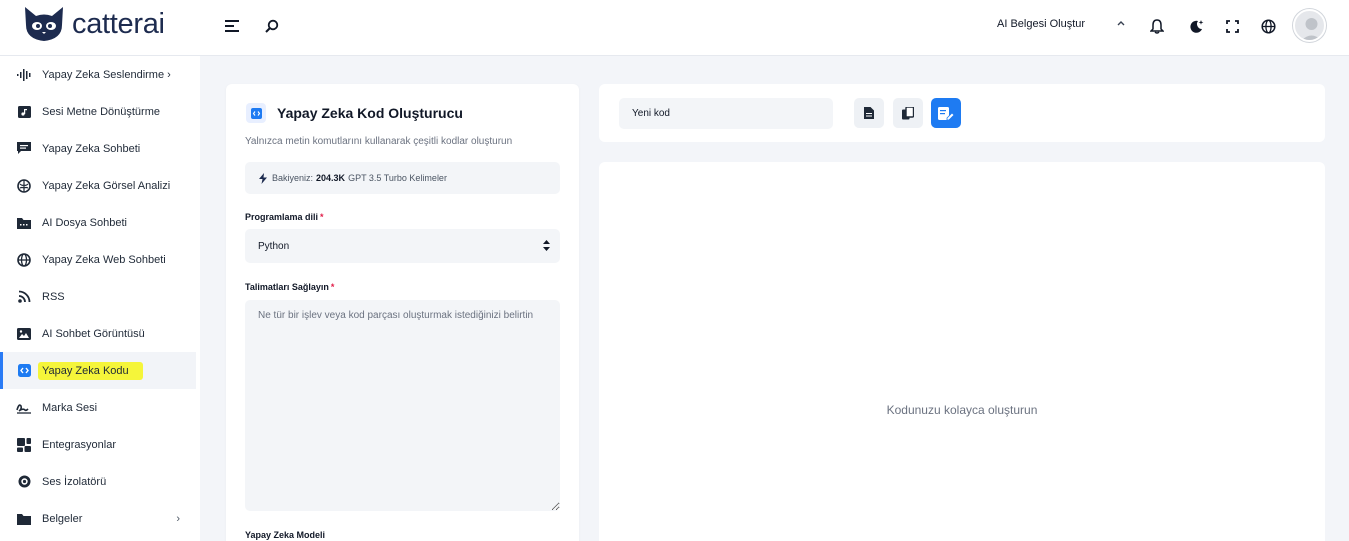  What do you see at coordinates (74, 481) in the screenshot?
I see `sidebar-item-label: Ses İzolatörü` at bounding box center [74, 481].